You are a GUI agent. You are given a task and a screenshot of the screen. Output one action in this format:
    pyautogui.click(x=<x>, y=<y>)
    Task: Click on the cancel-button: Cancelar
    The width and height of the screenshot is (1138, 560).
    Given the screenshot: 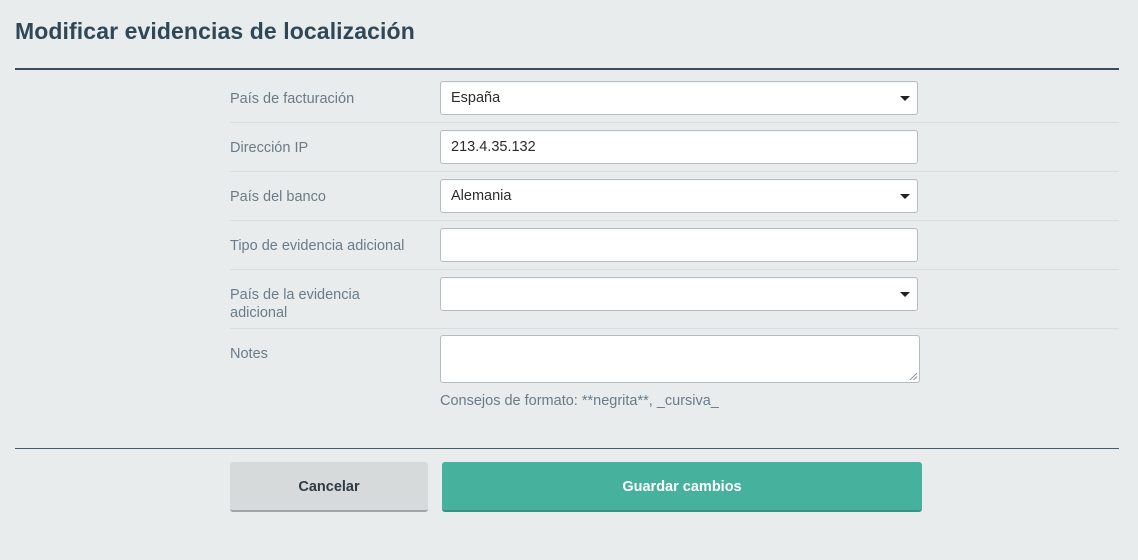 What is the action you would take?
    pyautogui.click(x=329, y=487)
    